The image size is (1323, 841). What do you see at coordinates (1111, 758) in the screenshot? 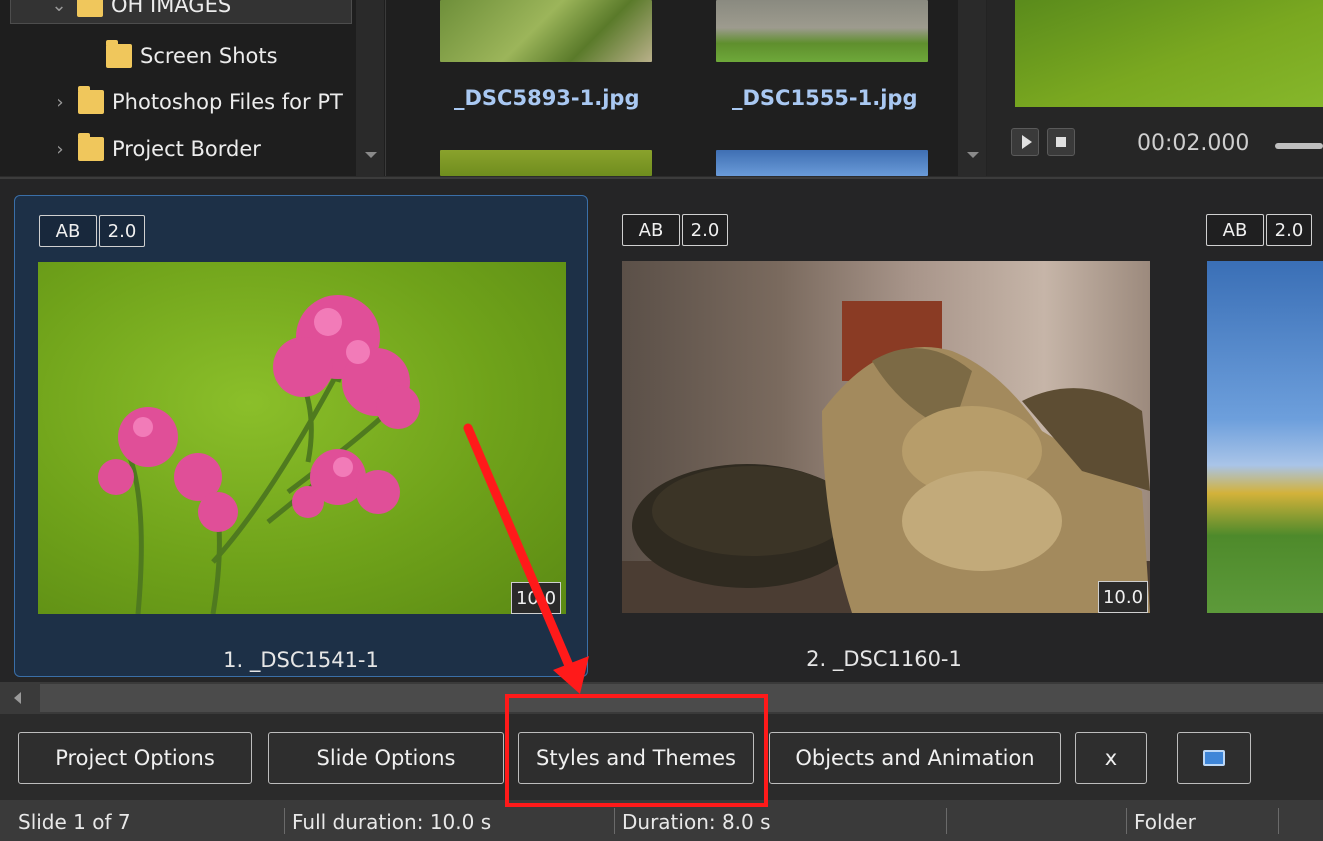
I see `x-button: x` at bounding box center [1111, 758].